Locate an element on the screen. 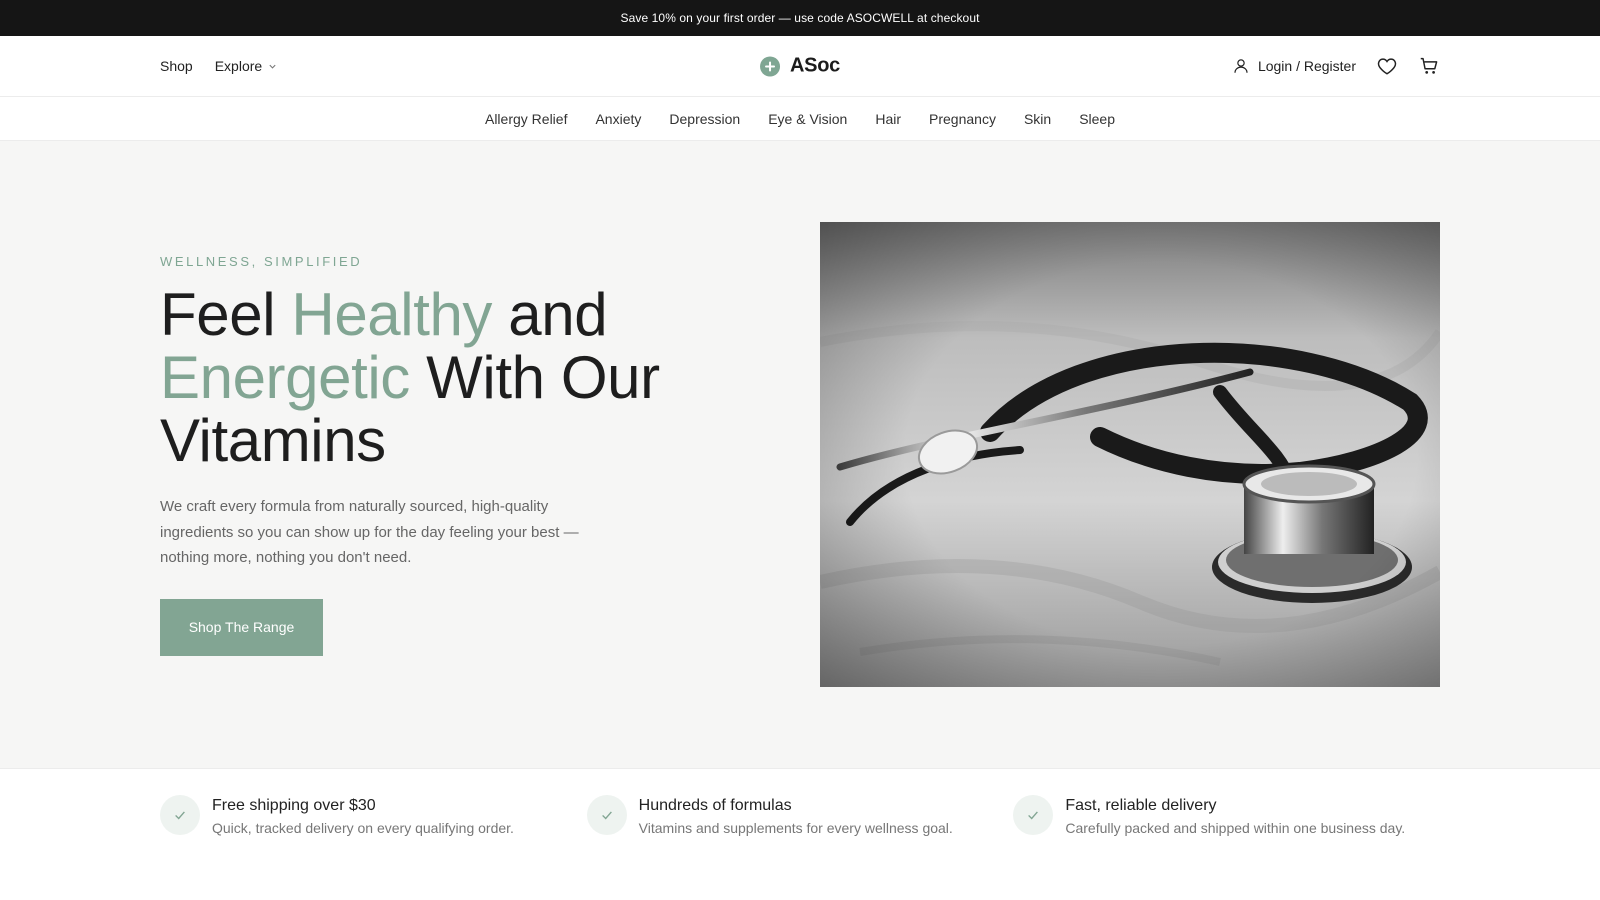 The width and height of the screenshot is (1600, 900). headline-part3: With Our is located at coordinates (534, 377).